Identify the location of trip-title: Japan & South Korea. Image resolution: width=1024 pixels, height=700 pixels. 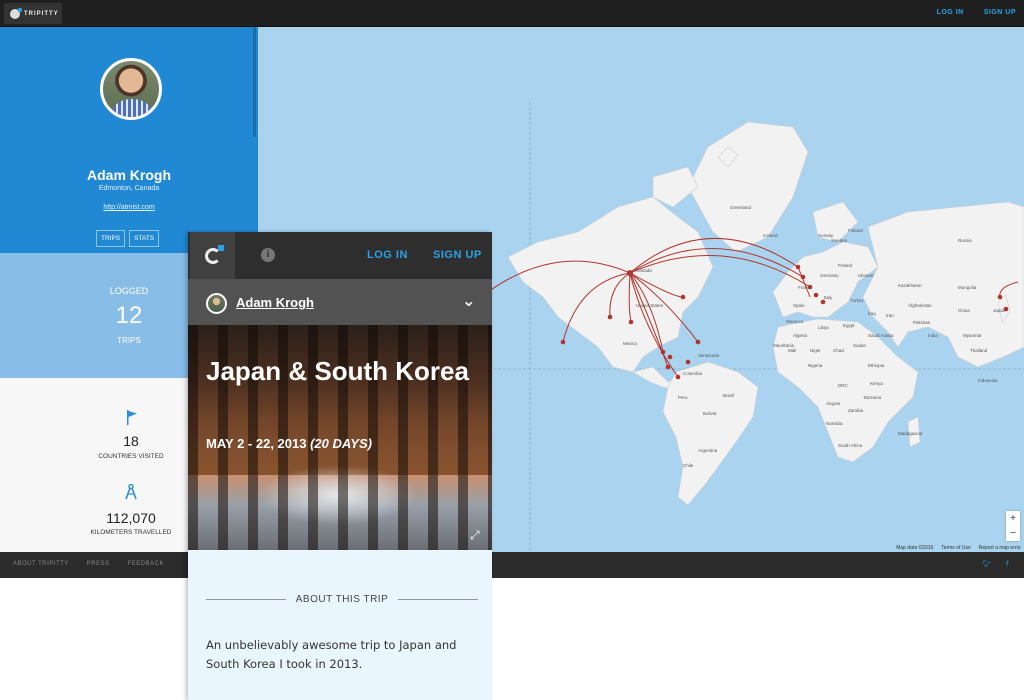
(337, 371).